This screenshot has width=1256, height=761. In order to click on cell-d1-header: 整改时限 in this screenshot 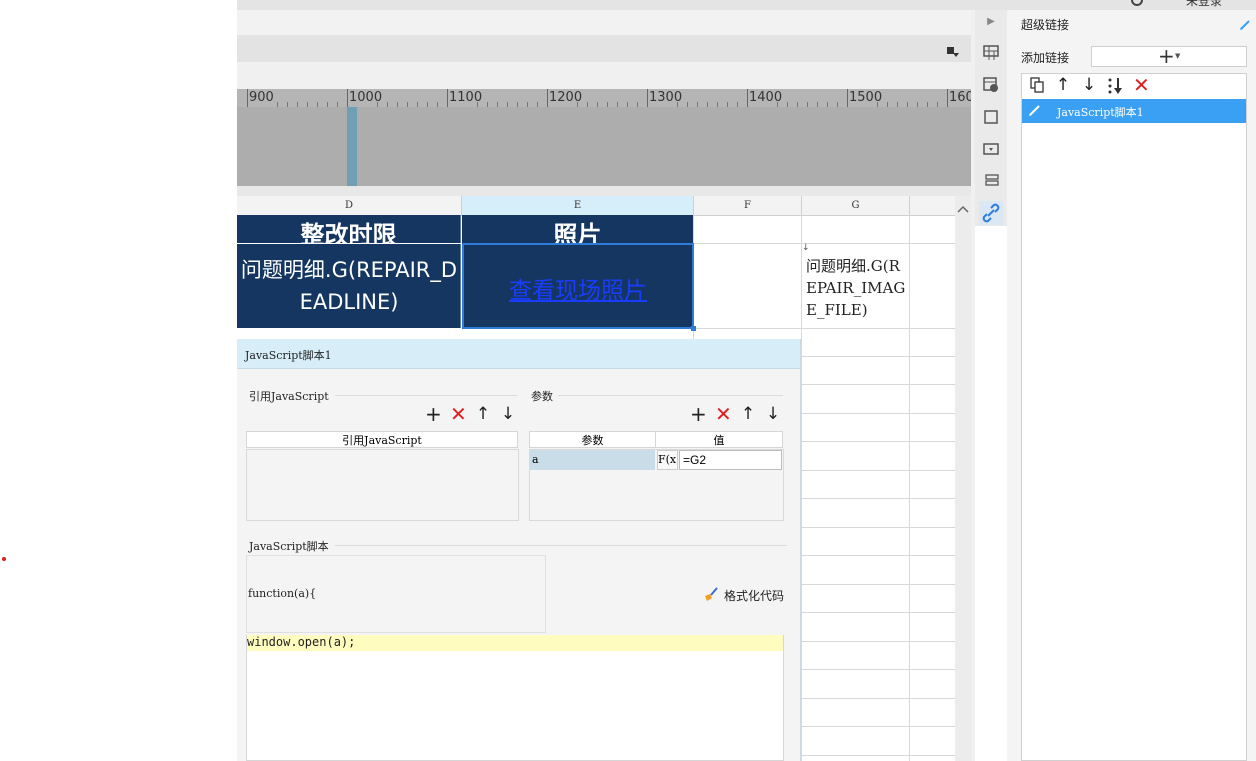, I will do `click(349, 229)`.